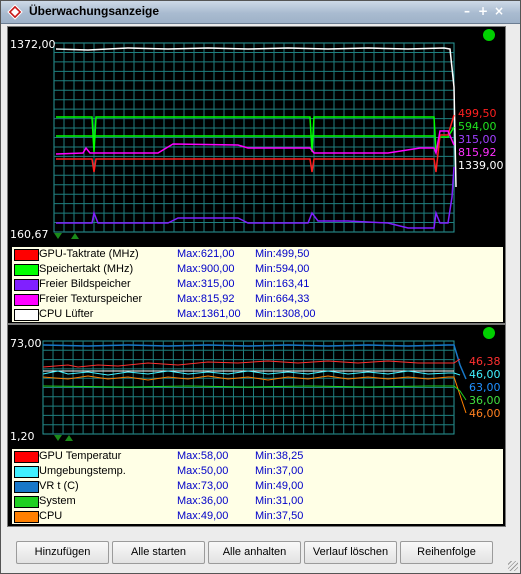 The width and height of the screenshot is (521, 574). What do you see at coordinates (251, 373) in the screenshot?
I see `series-ambient-temp-line` at bounding box center [251, 373].